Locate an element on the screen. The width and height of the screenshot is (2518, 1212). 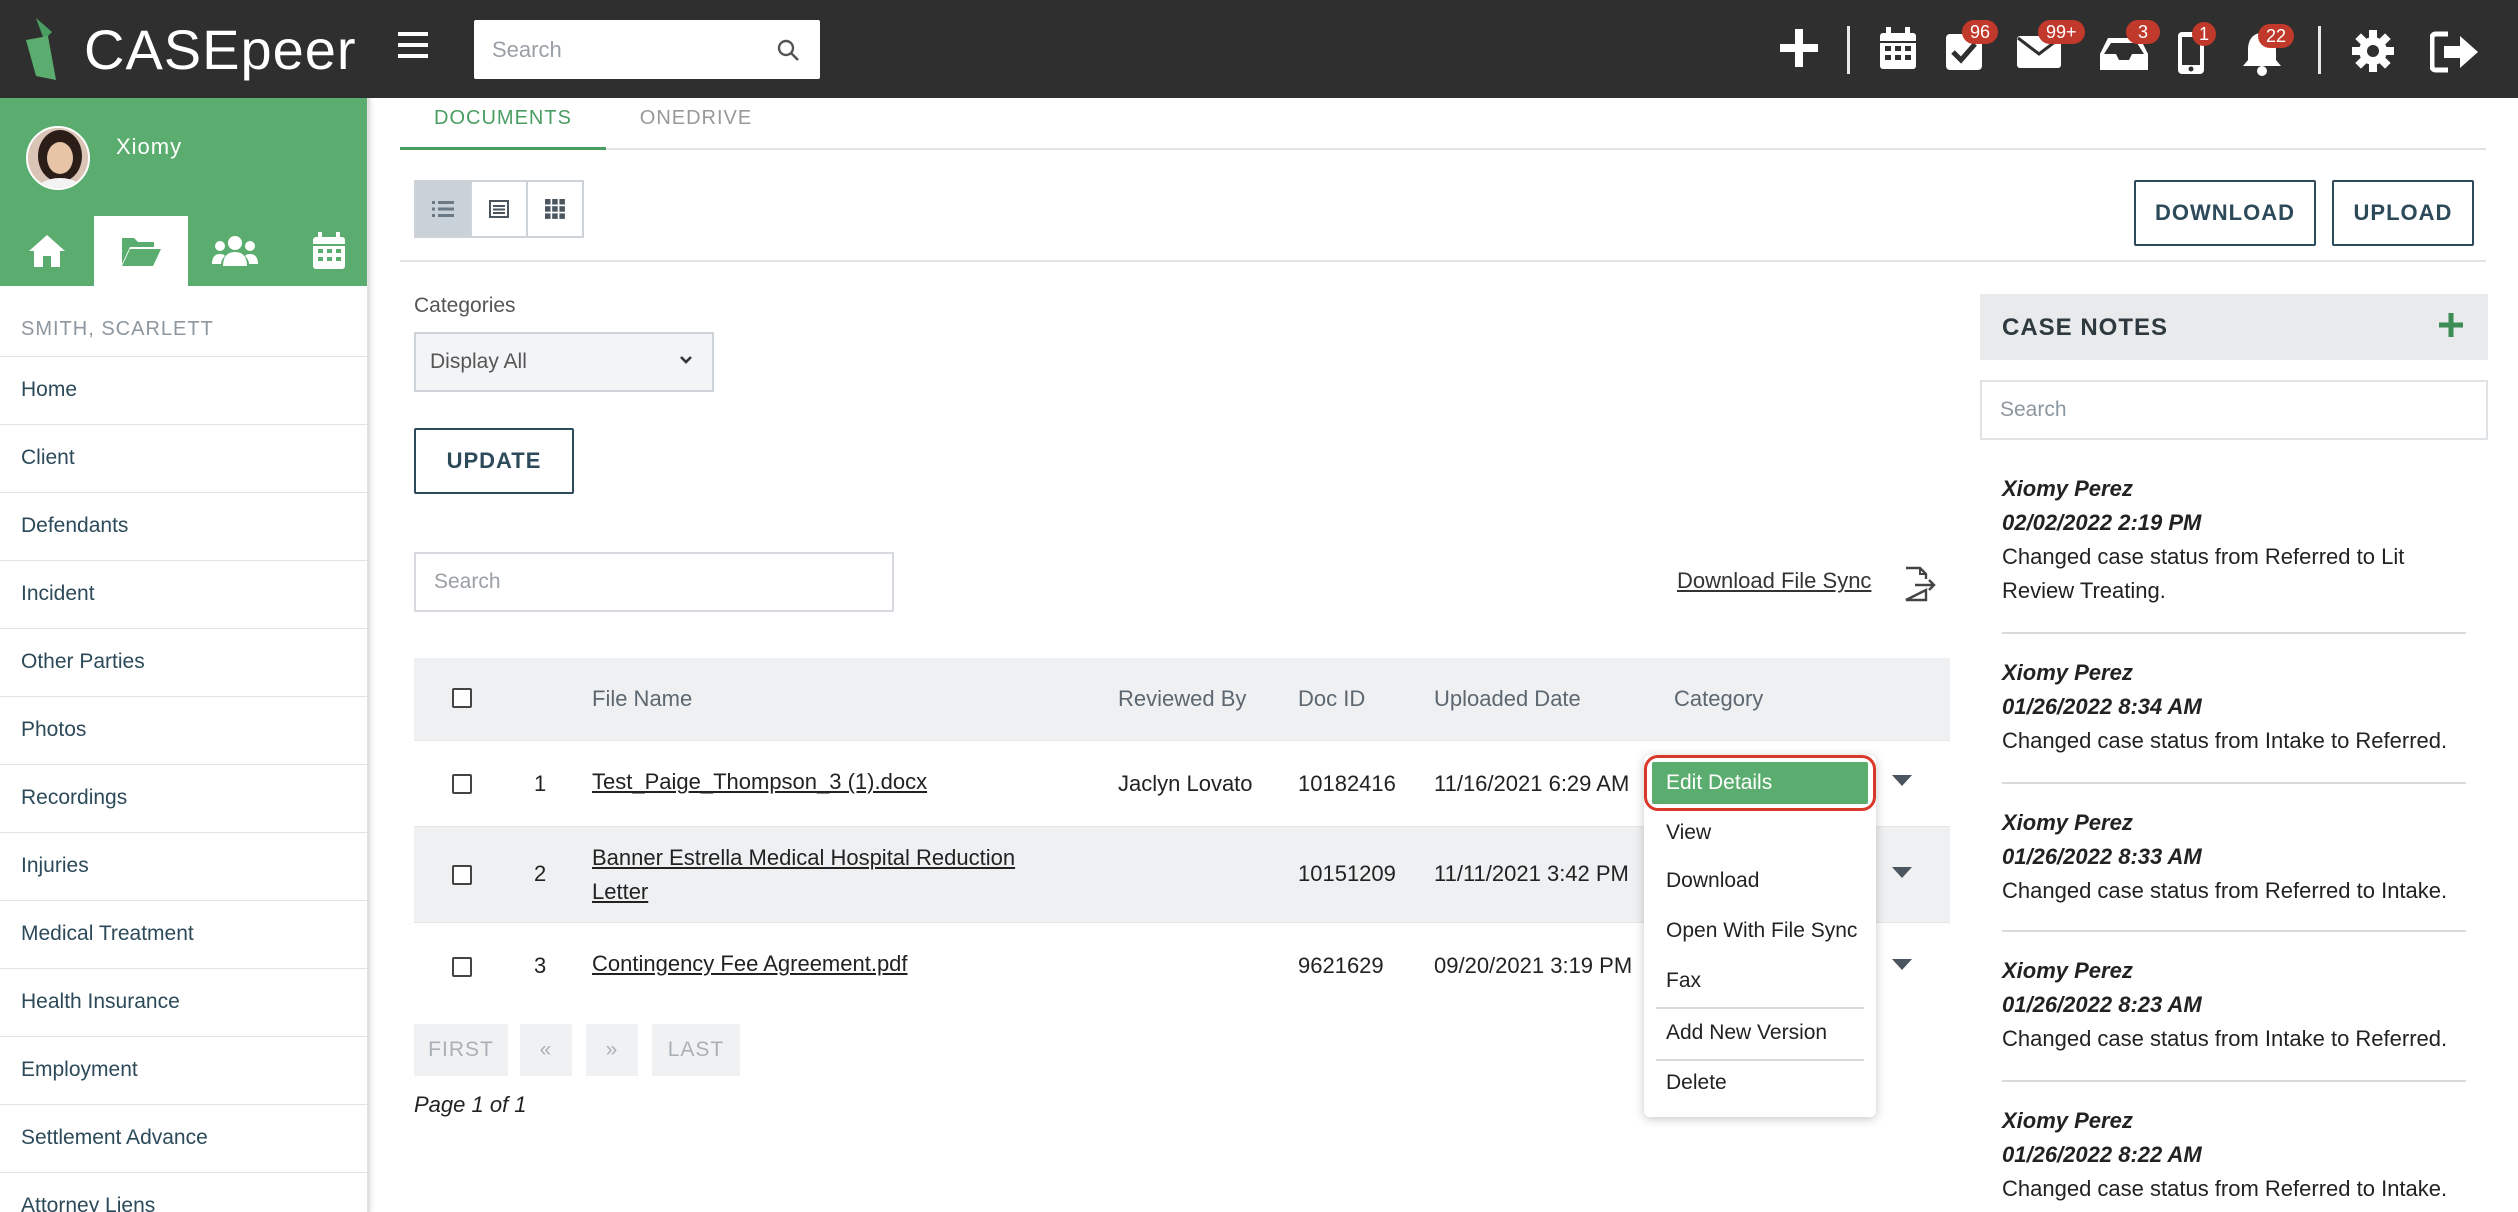
list-view-button is located at coordinates (443, 209).